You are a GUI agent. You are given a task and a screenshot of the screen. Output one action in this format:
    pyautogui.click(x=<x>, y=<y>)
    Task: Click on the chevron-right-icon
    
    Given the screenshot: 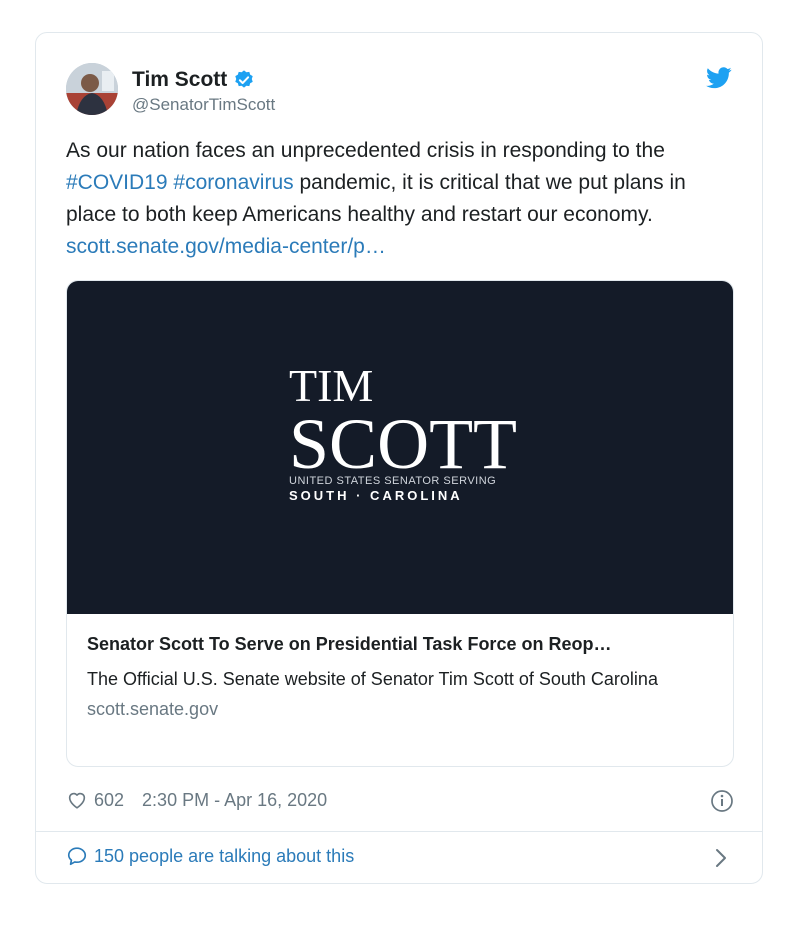 What is the action you would take?
    pyautogui.click(x=721, y=858)
    